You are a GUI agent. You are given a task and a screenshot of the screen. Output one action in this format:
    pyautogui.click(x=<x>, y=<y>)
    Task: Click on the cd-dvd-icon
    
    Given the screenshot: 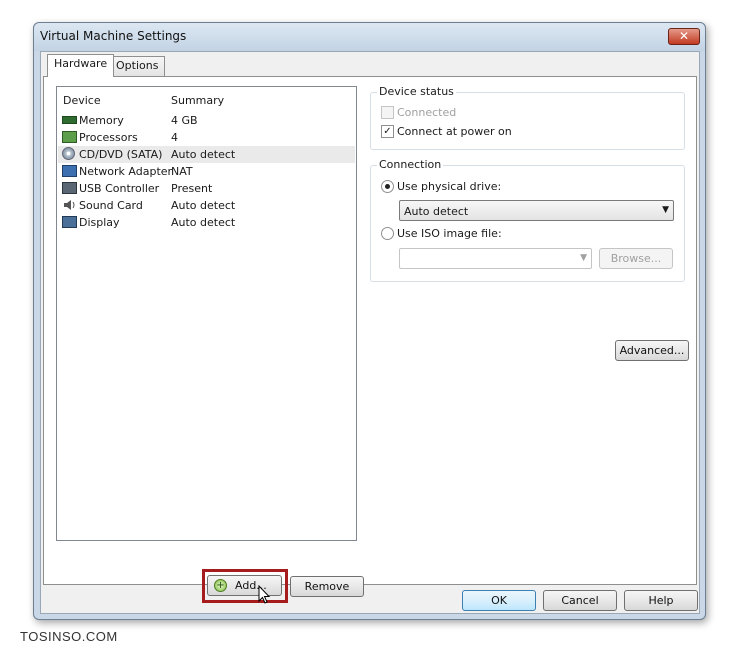 What is the action you would take?
    pyautogui.click(x=68, y=153)
    